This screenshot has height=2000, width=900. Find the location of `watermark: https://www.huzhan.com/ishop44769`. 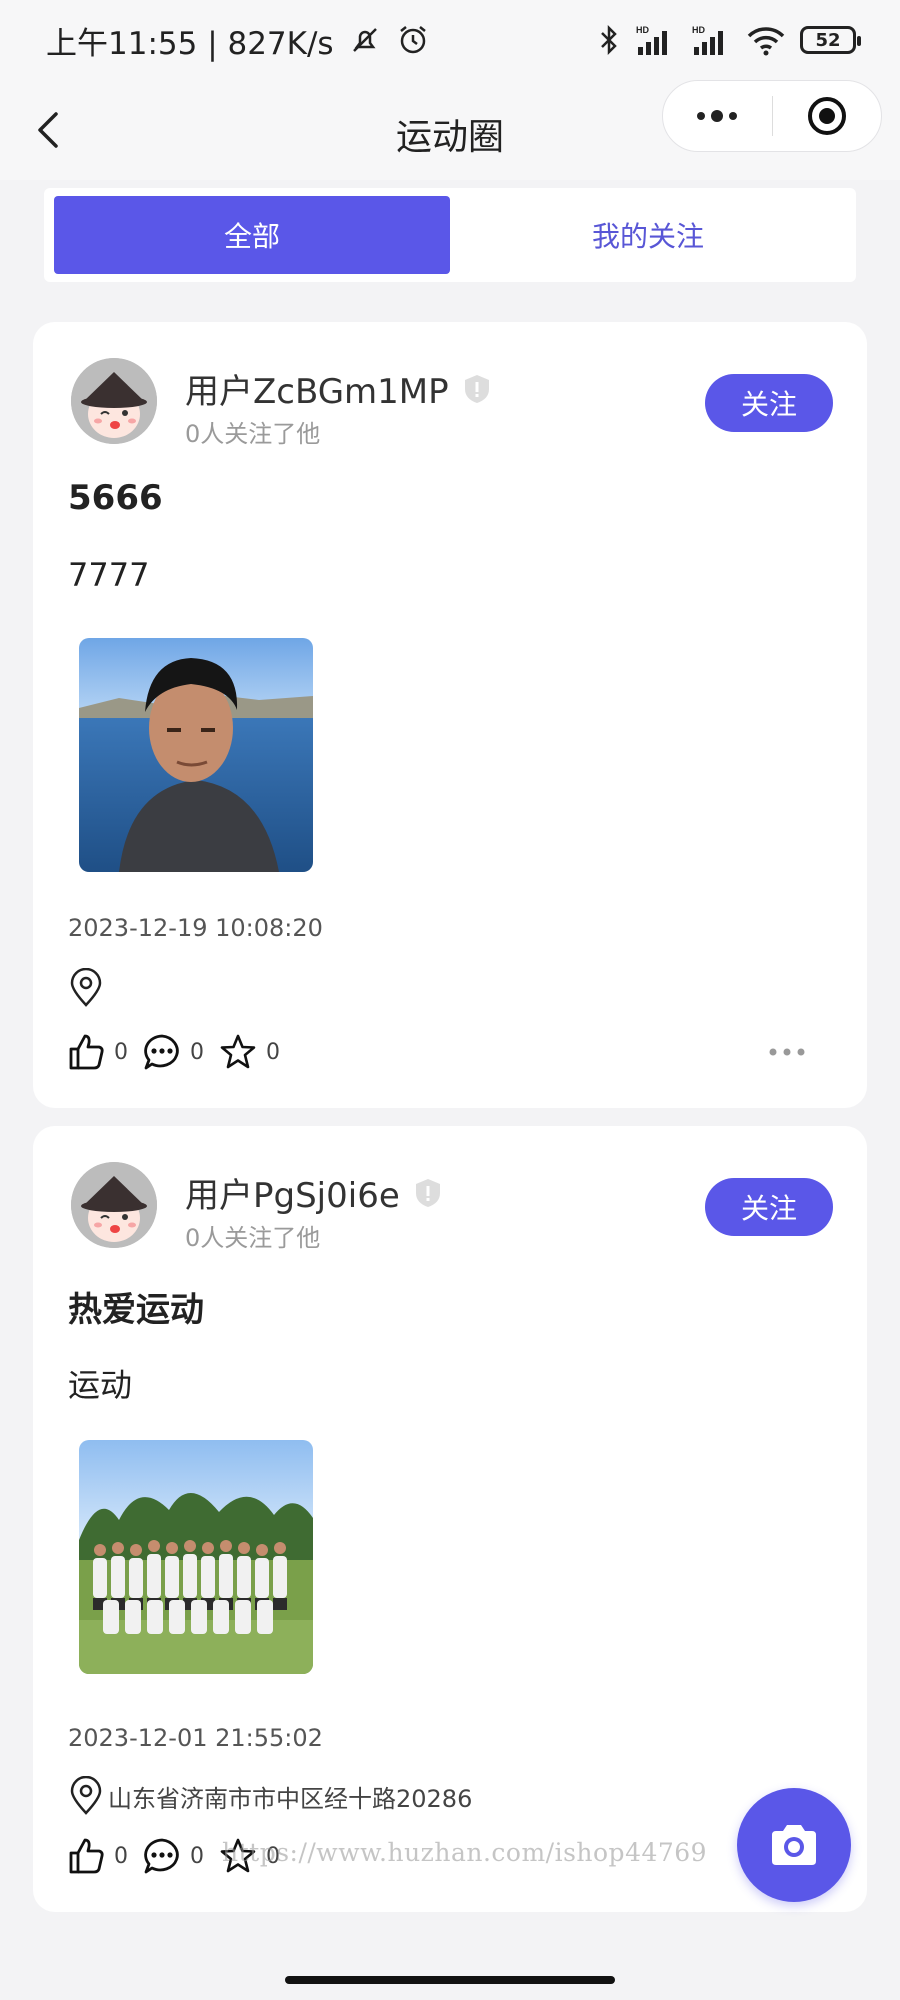

watermark: https://www.huzhan.com/ishop44769 is located at coordinates (465, 1852).